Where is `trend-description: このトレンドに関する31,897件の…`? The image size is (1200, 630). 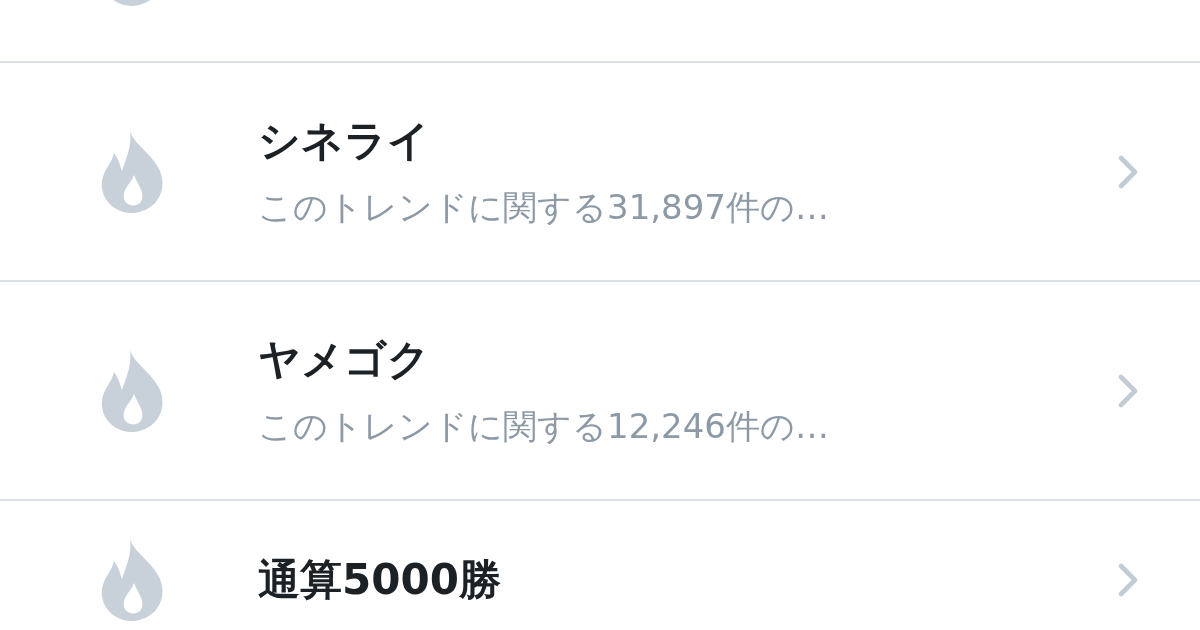
trend-description: このトレンドに関する31,897件の… is located at coordinates (543, 207).